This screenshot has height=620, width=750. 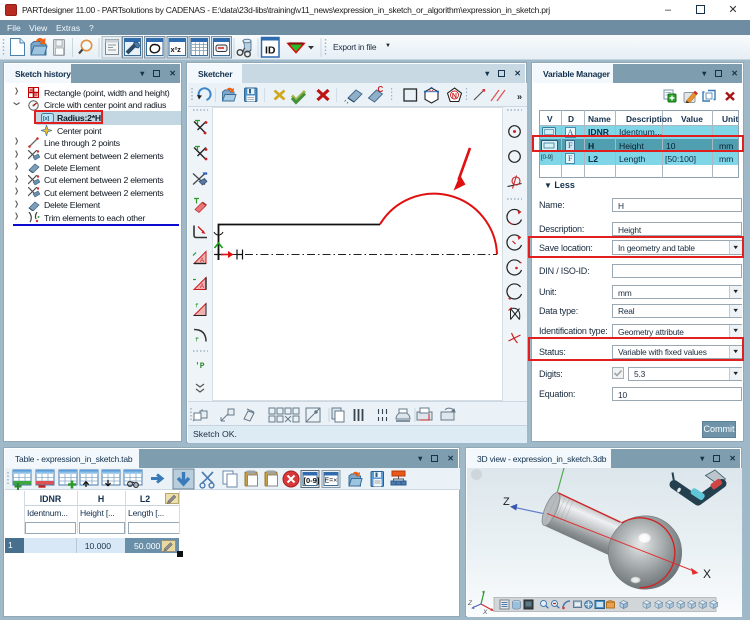 I want to click on svg-text: N, so click(x=454, y=96).